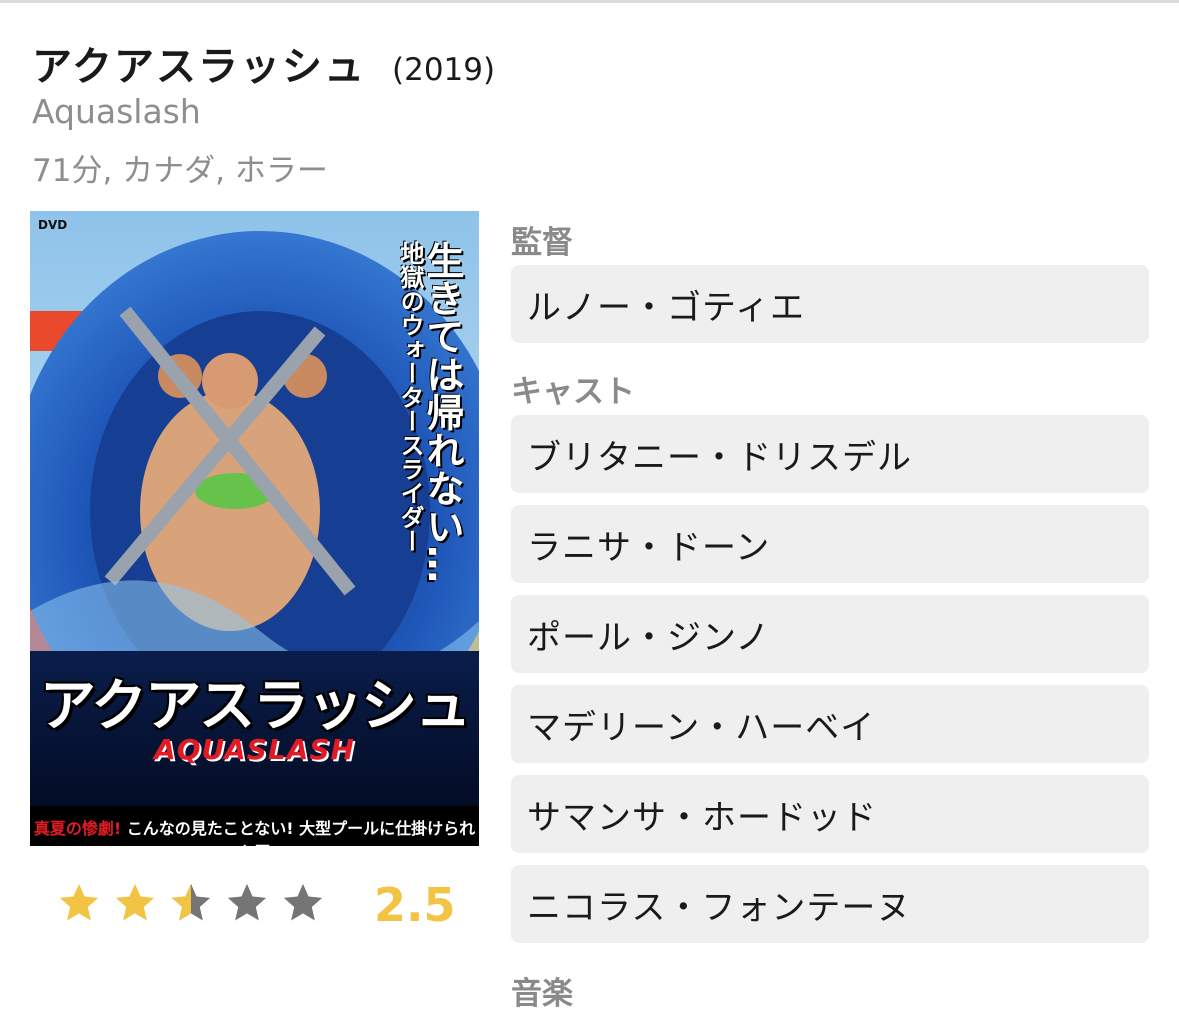 This screenshot has width=1179, height=1025. What do you see at coordinates (589, 1) in the screenshot?
I see `top-divider` at bounding box center [589, 1].